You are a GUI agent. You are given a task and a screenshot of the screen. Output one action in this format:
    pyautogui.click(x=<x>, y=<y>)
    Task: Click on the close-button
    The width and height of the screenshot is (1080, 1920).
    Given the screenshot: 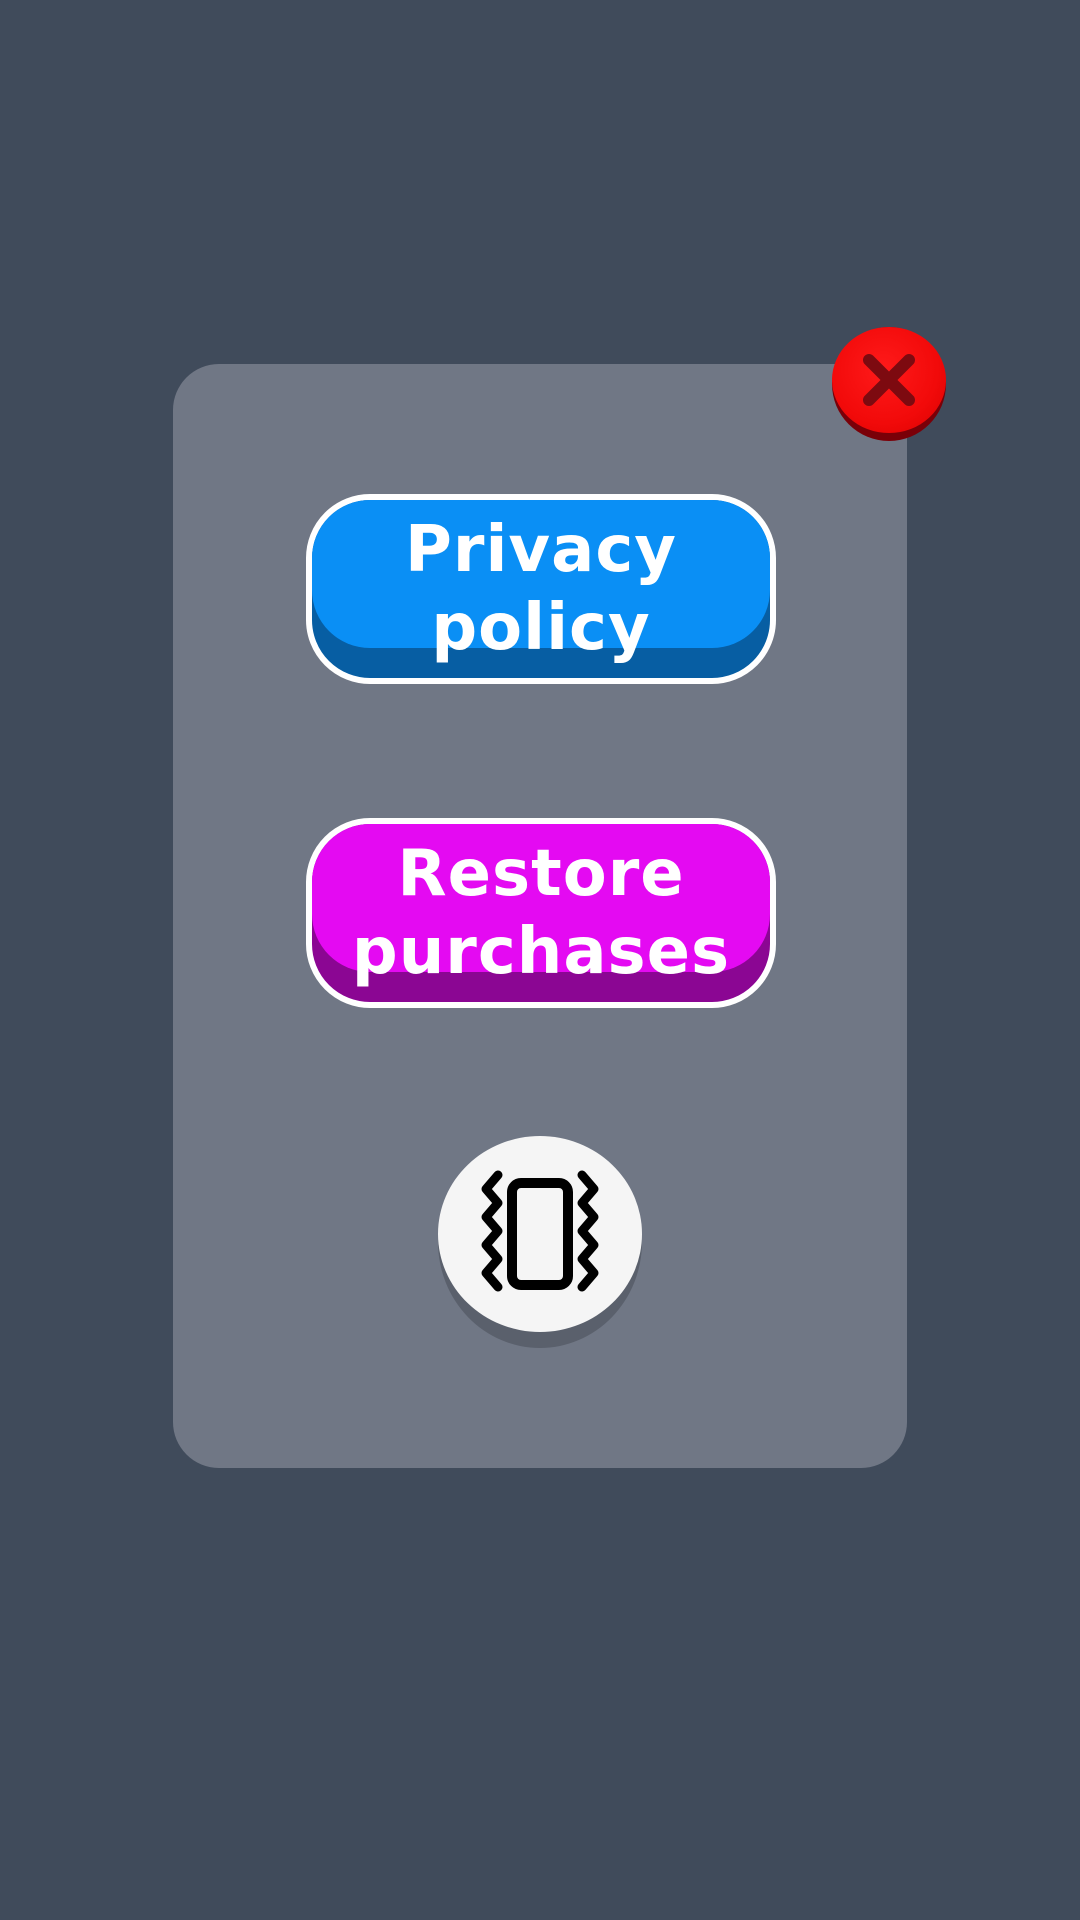 What is the action you would take?
    pyautogui.click(x=889, y=384)
    